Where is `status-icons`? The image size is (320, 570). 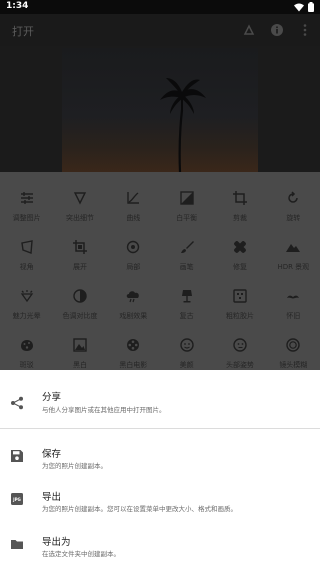
status-icons is located at coordinates (304, 7).